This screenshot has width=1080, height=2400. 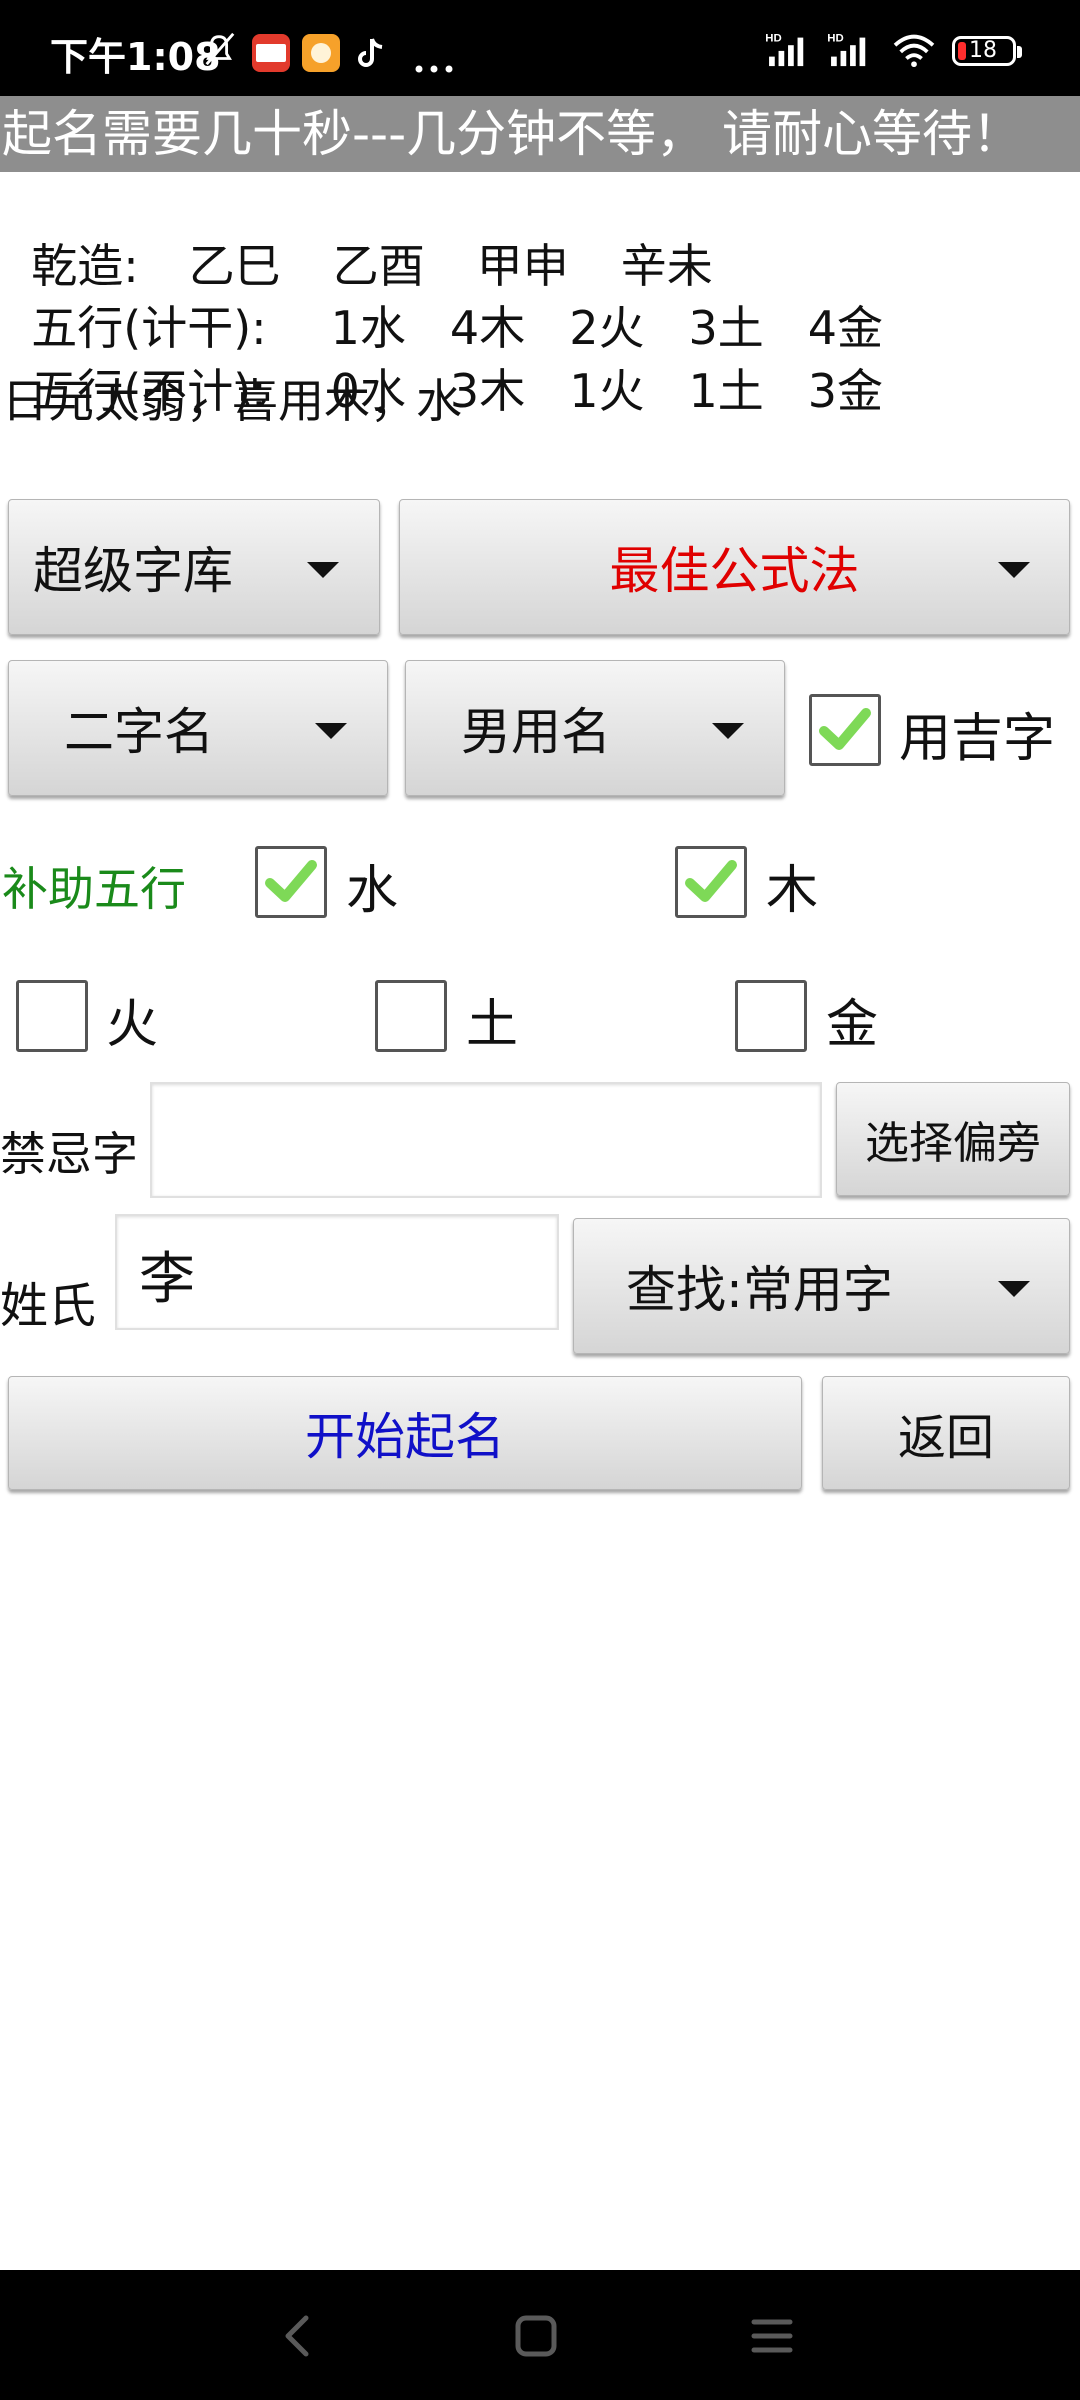 I want to click on gender-spinner: 男用名, so click(x=595, y=728).